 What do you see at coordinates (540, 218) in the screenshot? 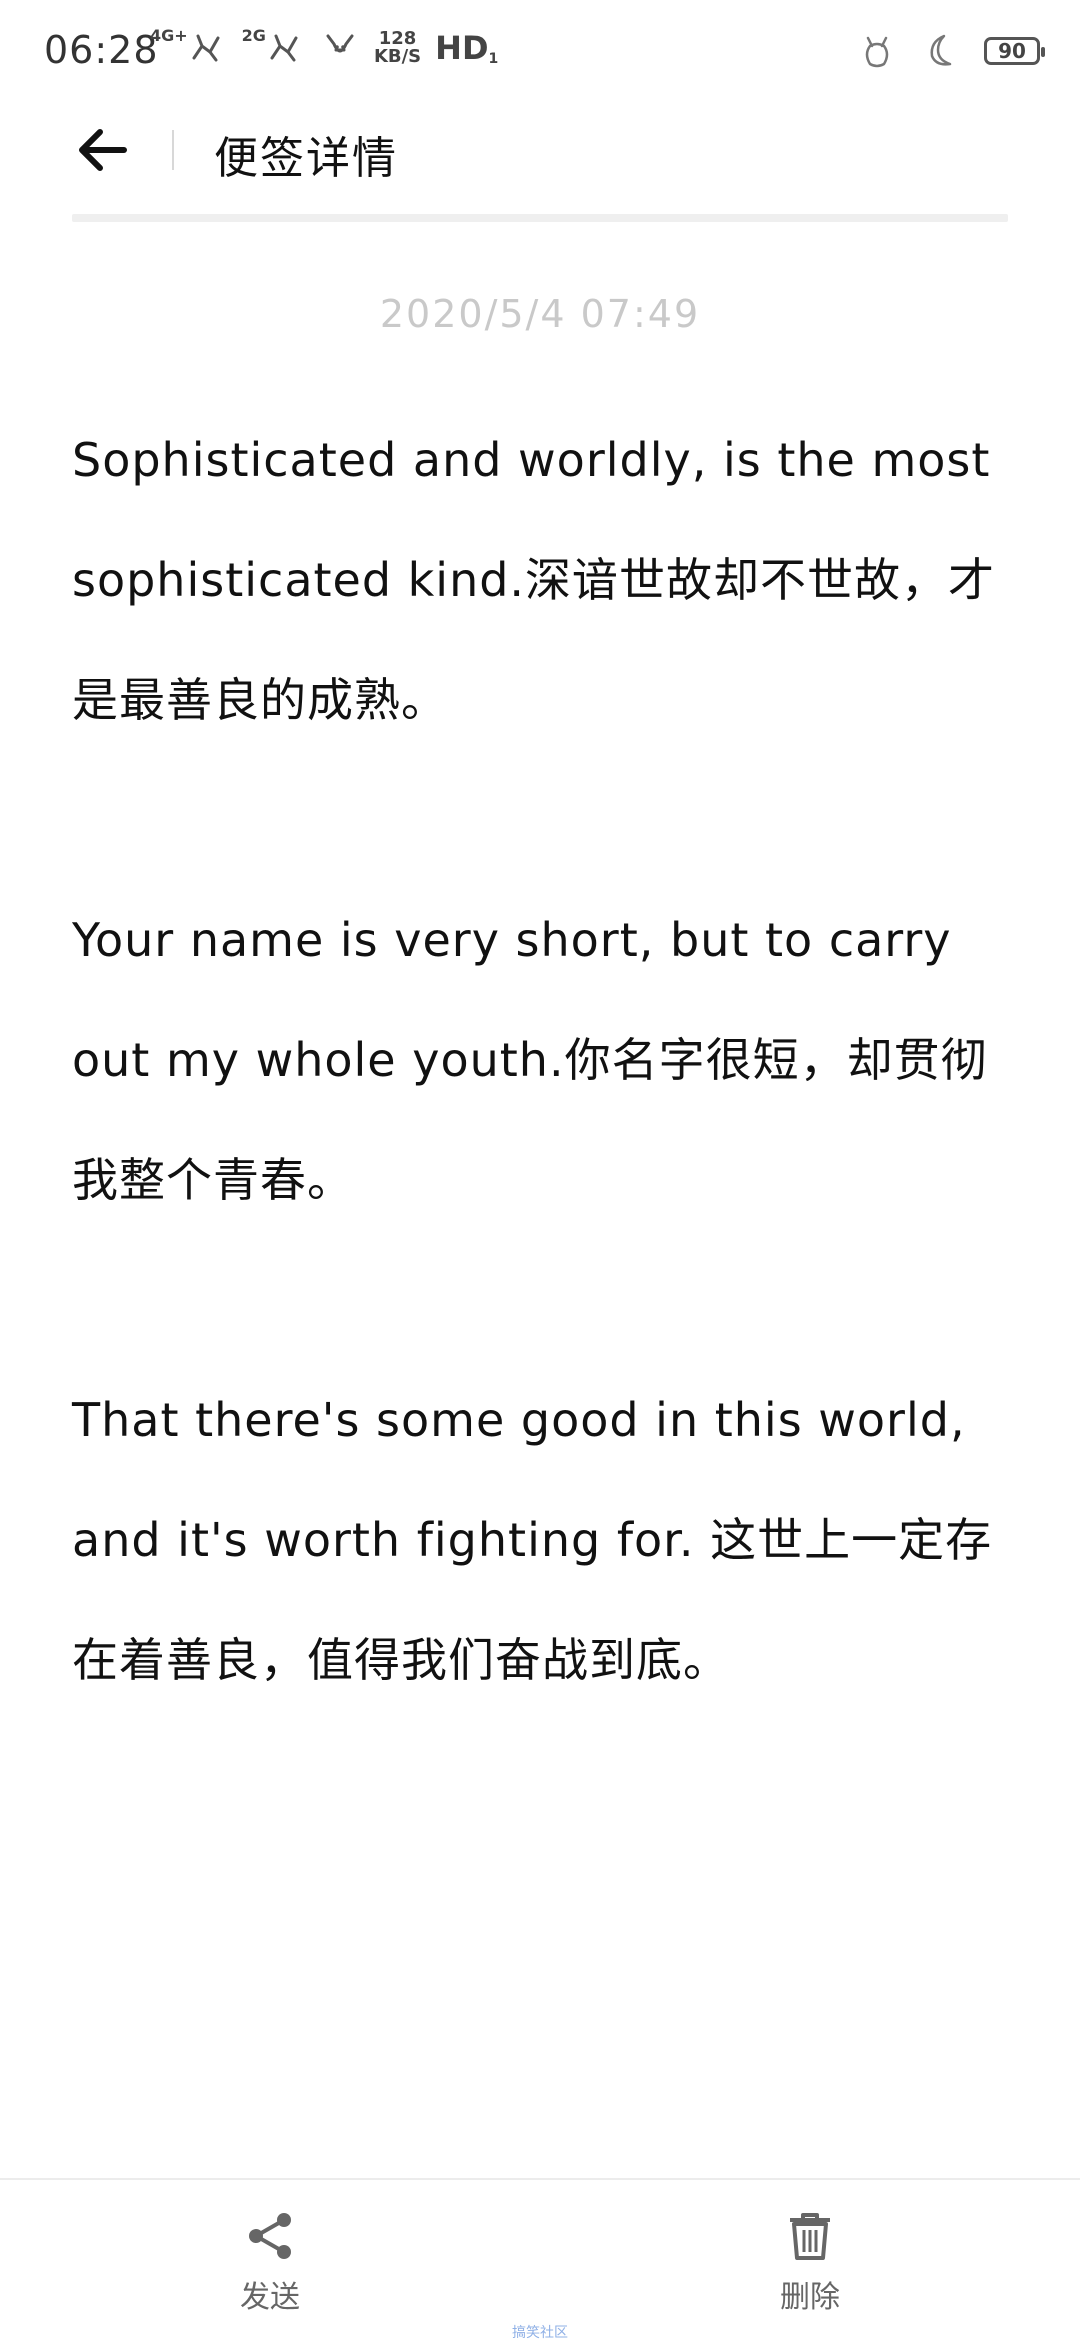
I see `header-rule` at bounding box center [540, 218].